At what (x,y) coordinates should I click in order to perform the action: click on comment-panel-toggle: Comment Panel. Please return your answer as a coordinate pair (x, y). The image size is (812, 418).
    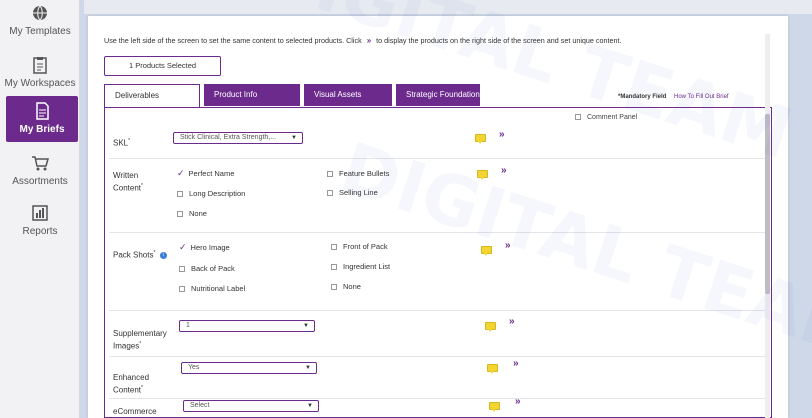
    Looking at the image, I should click on (606, 117).